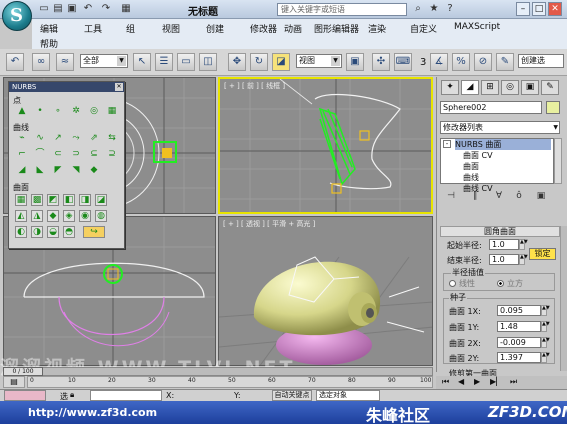 Image resolution: width=567 pixels, height=424 pixels. I want to click on curve-iso-icon: ⊂, so click(58, 154).